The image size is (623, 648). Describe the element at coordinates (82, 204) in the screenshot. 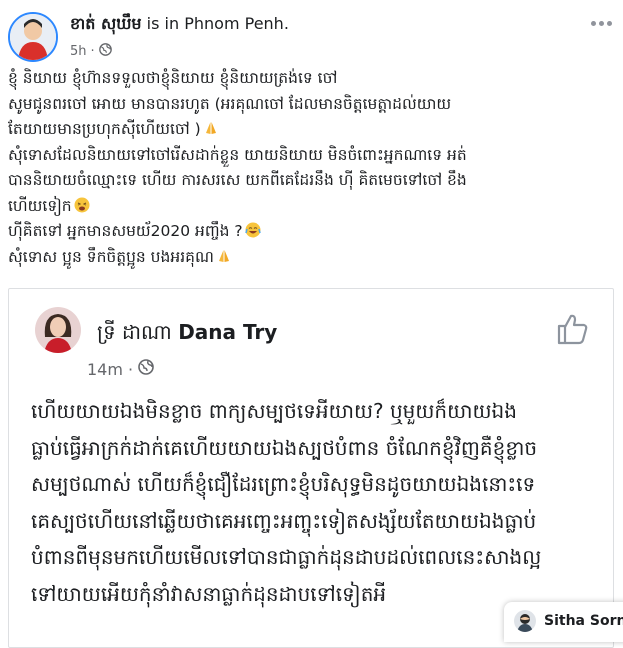

I see `tired-face-emoji-icon` at that location.